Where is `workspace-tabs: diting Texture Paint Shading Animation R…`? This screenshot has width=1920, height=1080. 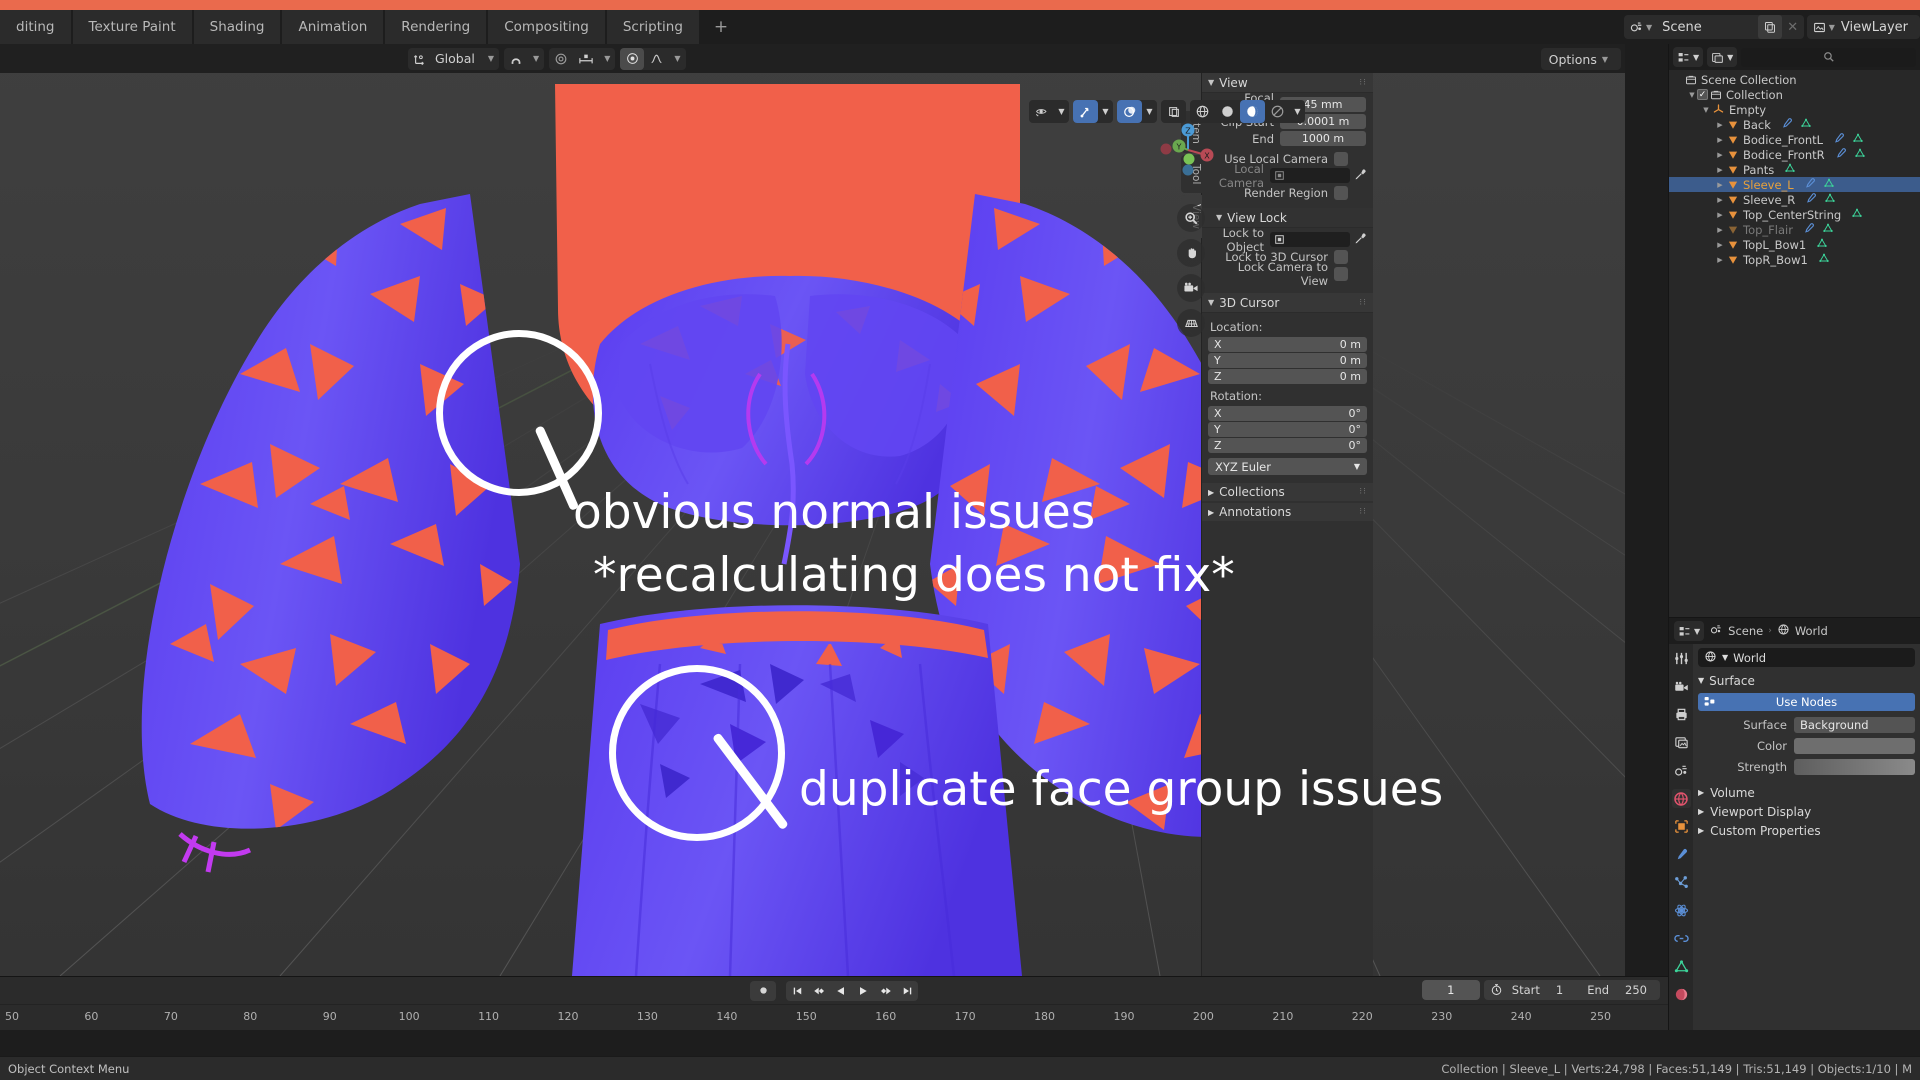 workspace-tabs: diting Texture Paint Shading Animation R… is located at coordinates (371, 27).